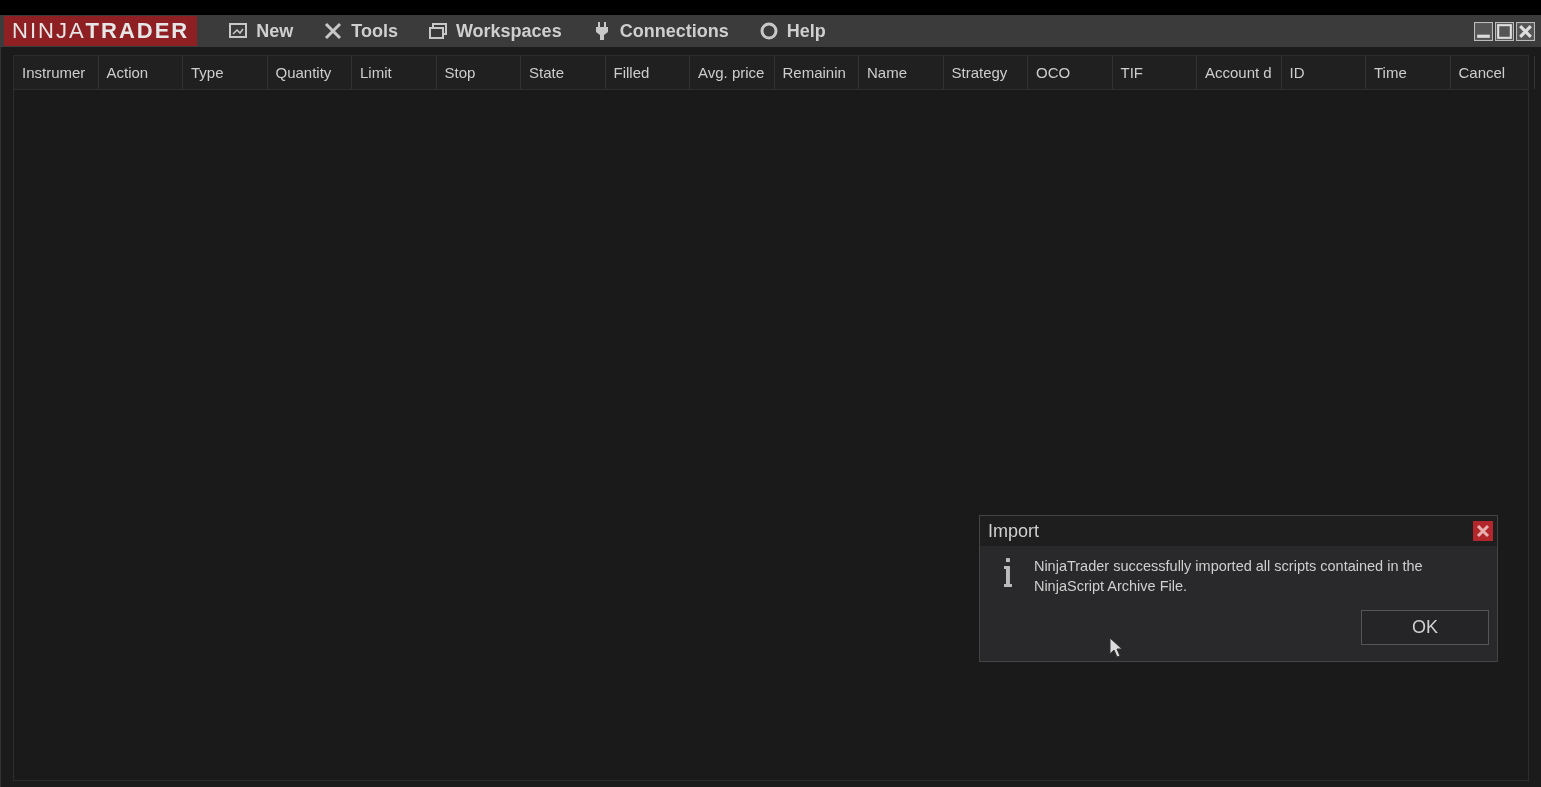  Describe the element at coordinates (985, 72) in the screenshot. I see `column-header: Strategy` at that location.